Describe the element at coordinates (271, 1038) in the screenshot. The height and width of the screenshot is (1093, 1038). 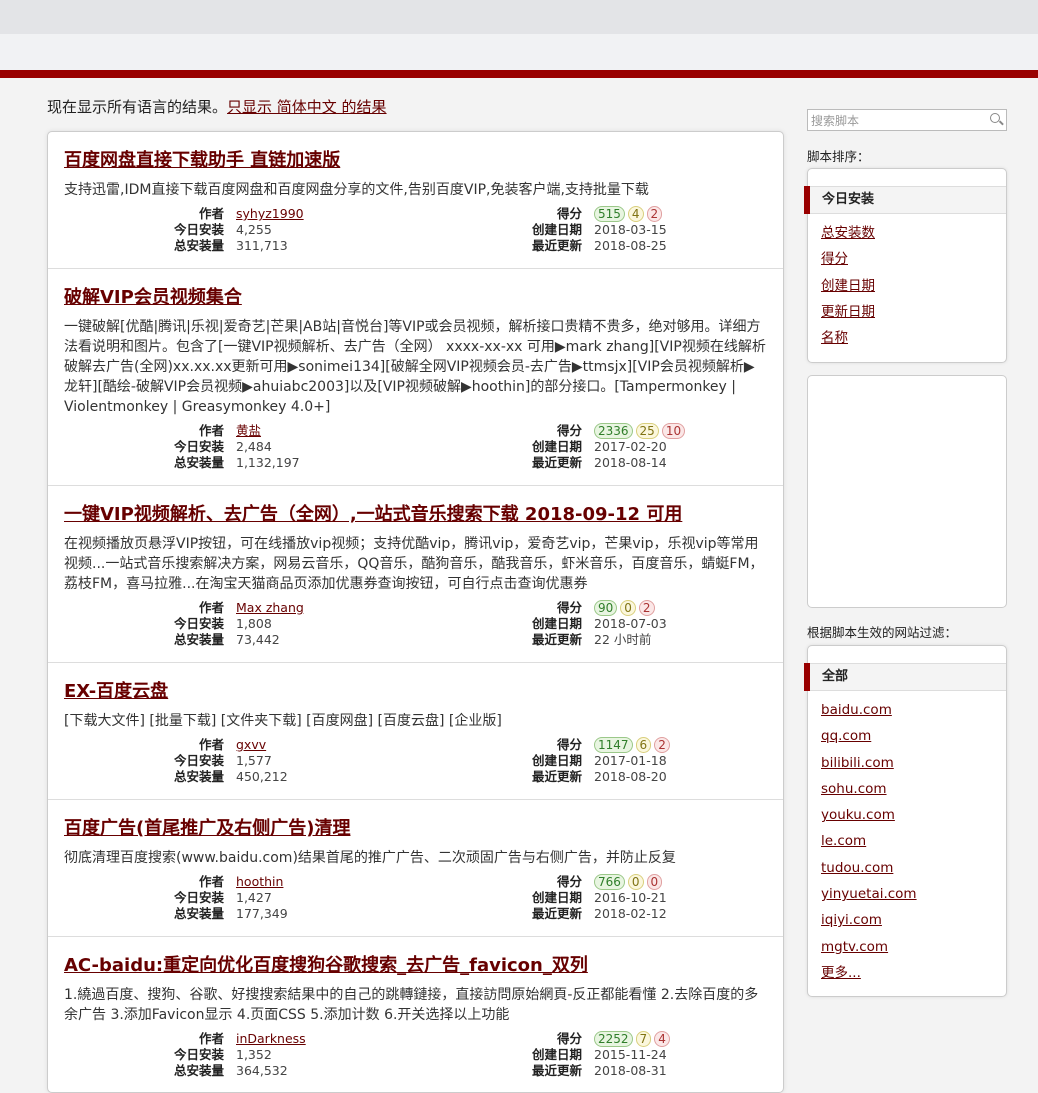
I see `author-link: inDarkness` at that location.